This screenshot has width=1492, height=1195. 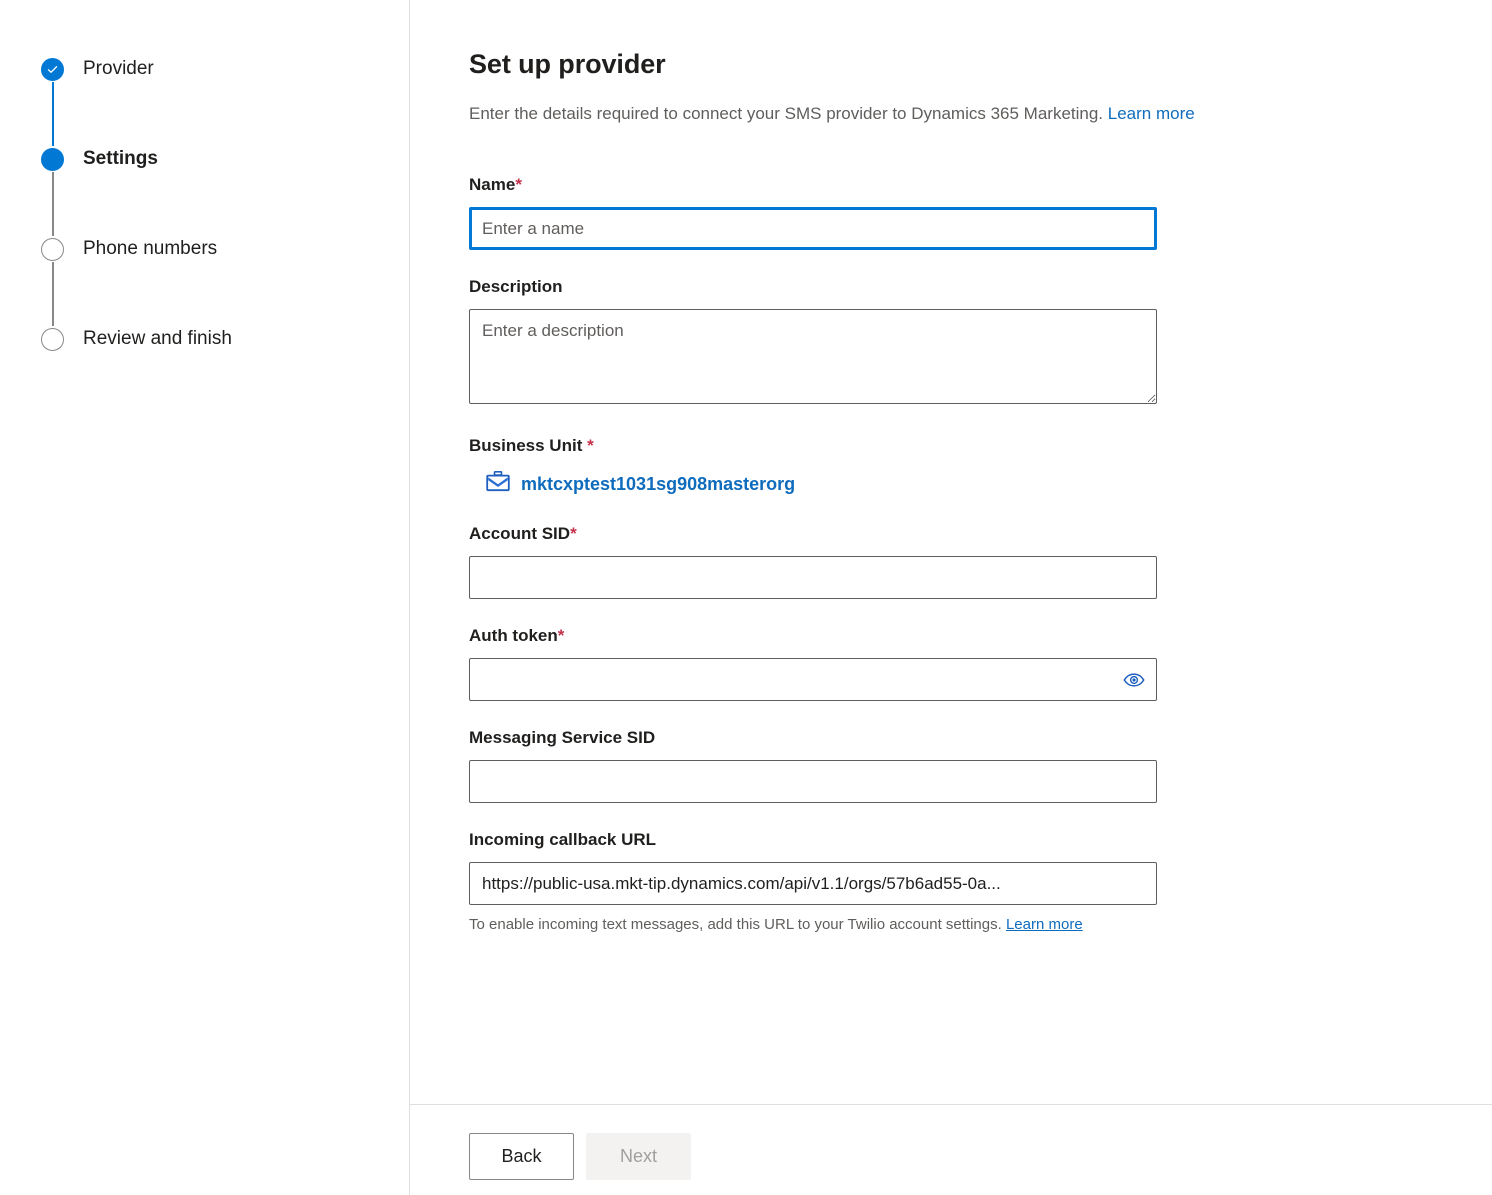 I want to click on auth-token-input, so click(x=813, y=679).